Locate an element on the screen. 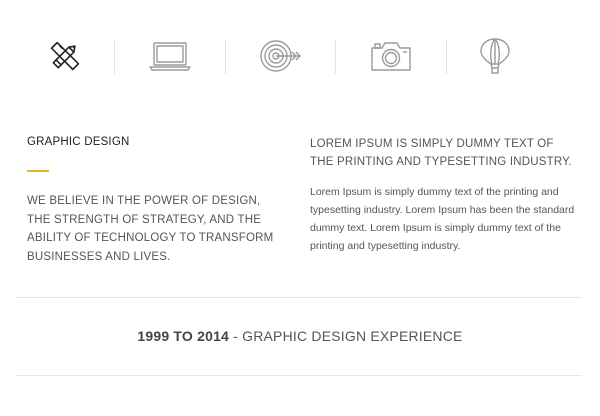  target-icon is located at coordinates (280, 56).